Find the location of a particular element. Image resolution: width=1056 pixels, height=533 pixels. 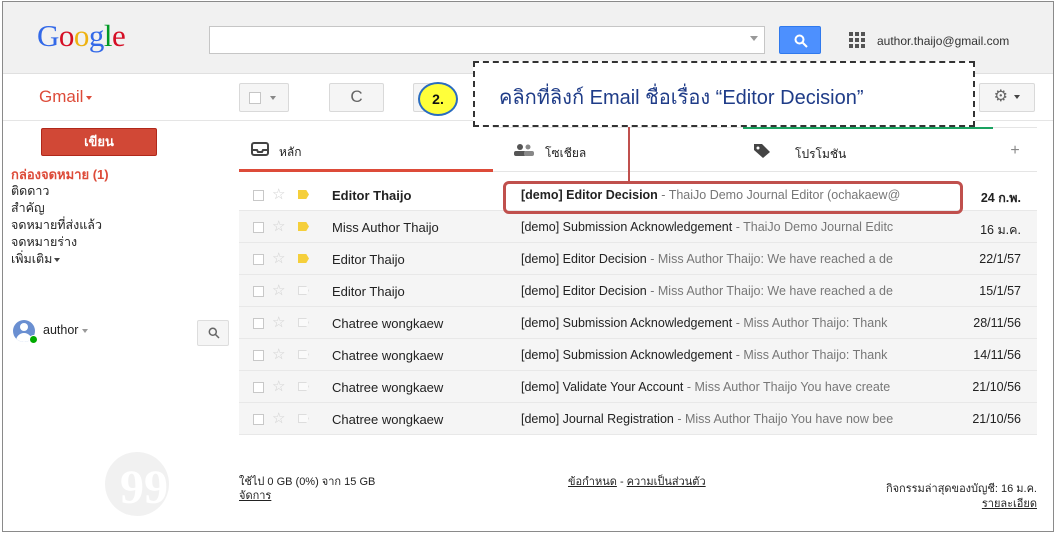

storage-usage: ใช้ไป 0 GB (0%) จาก 15 GB จัดการ is located at coordinates (307, 489).